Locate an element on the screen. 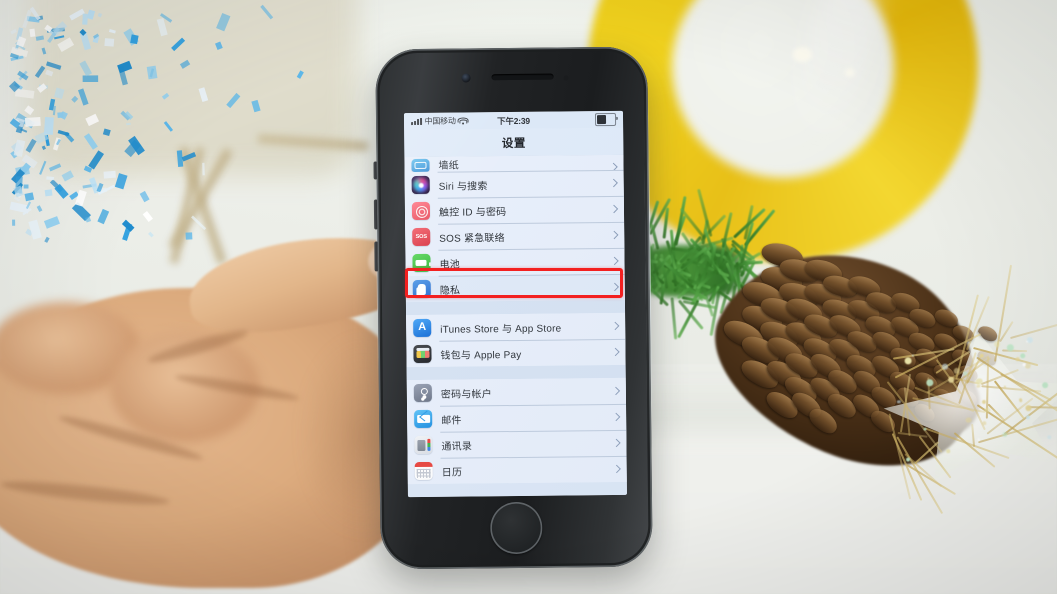 The width and height of the screenshot is (1057, 594). volume-up-button is located at coordinates (376, 214).